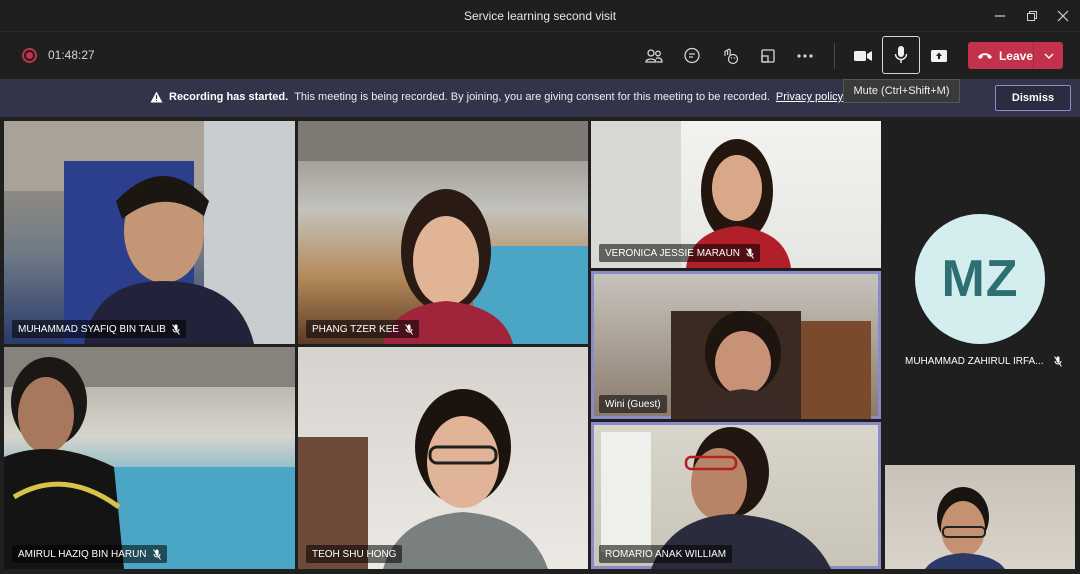  I want to click on warning-icon, so click(156, 97).